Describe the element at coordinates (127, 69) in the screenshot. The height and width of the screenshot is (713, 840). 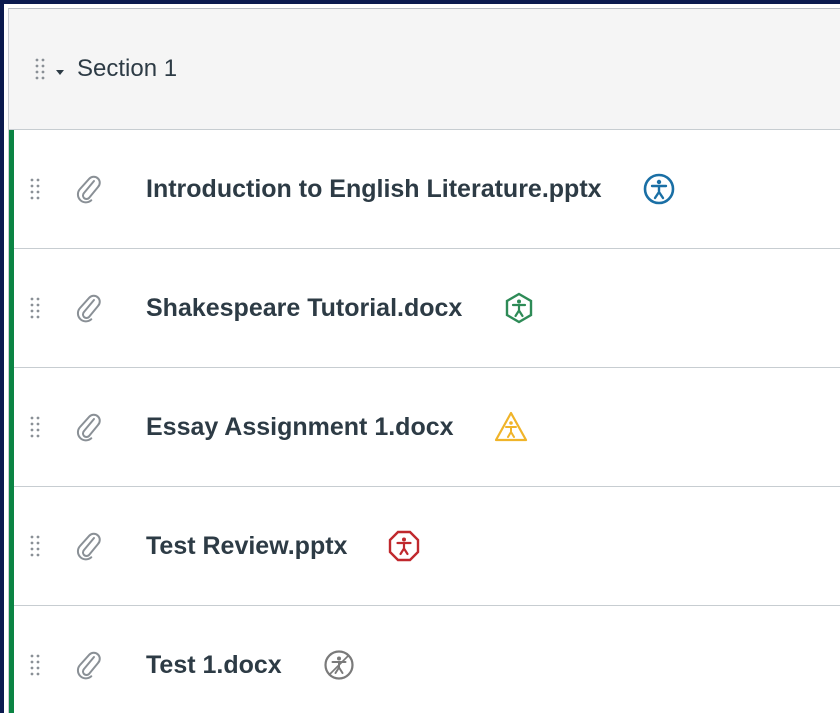
I see `section-title: Section 1` at that location.